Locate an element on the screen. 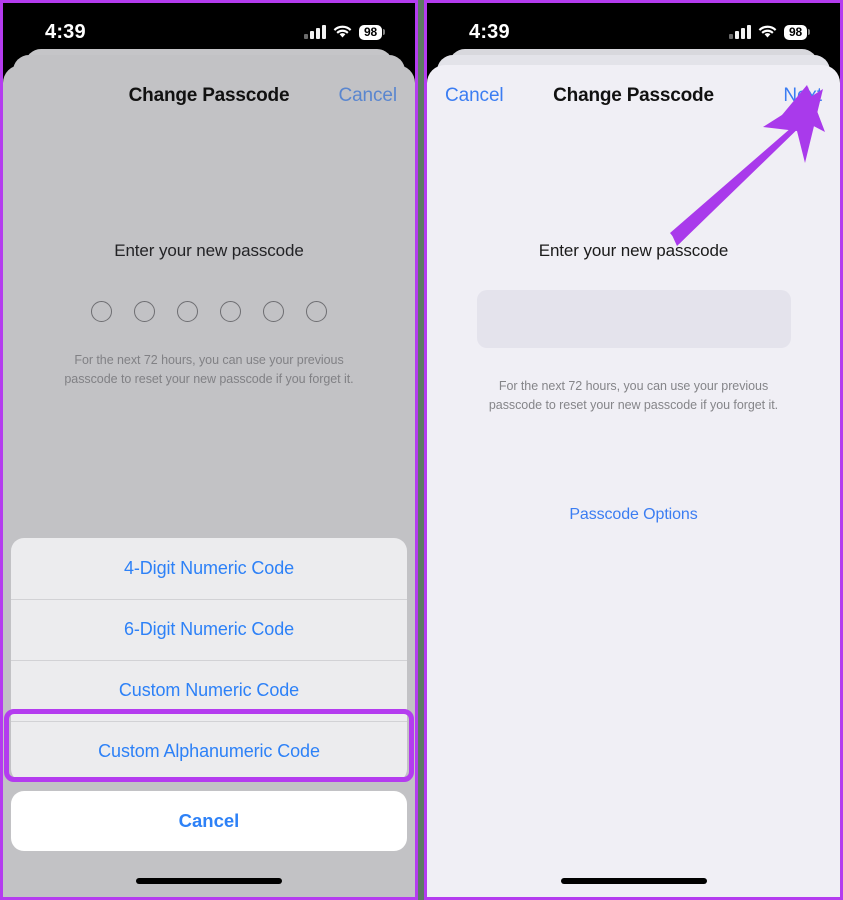 The image size is (843, 900). passcode-input-field is located at coordinates (633, 319).